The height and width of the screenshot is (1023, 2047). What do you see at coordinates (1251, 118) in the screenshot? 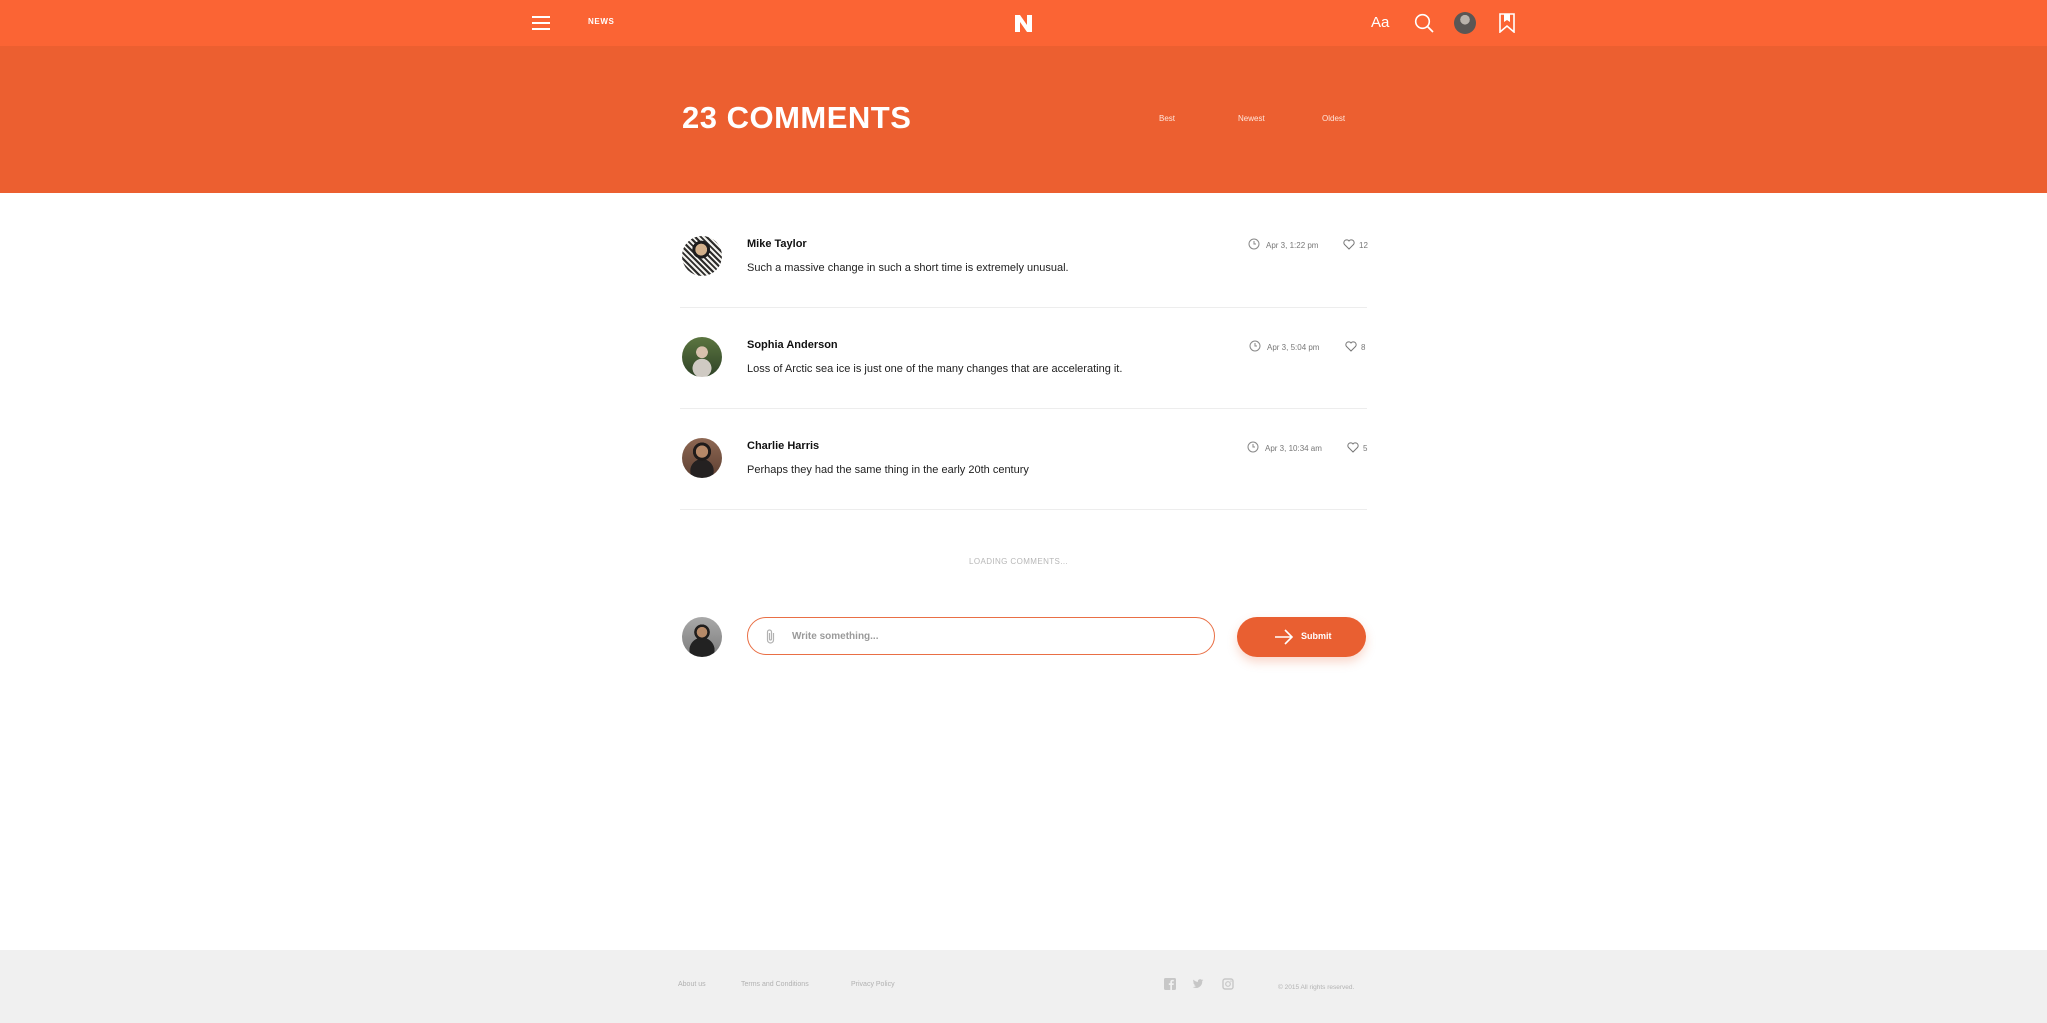
I see `sort-option-newest: Newest` at bounding box center [1251, 118].